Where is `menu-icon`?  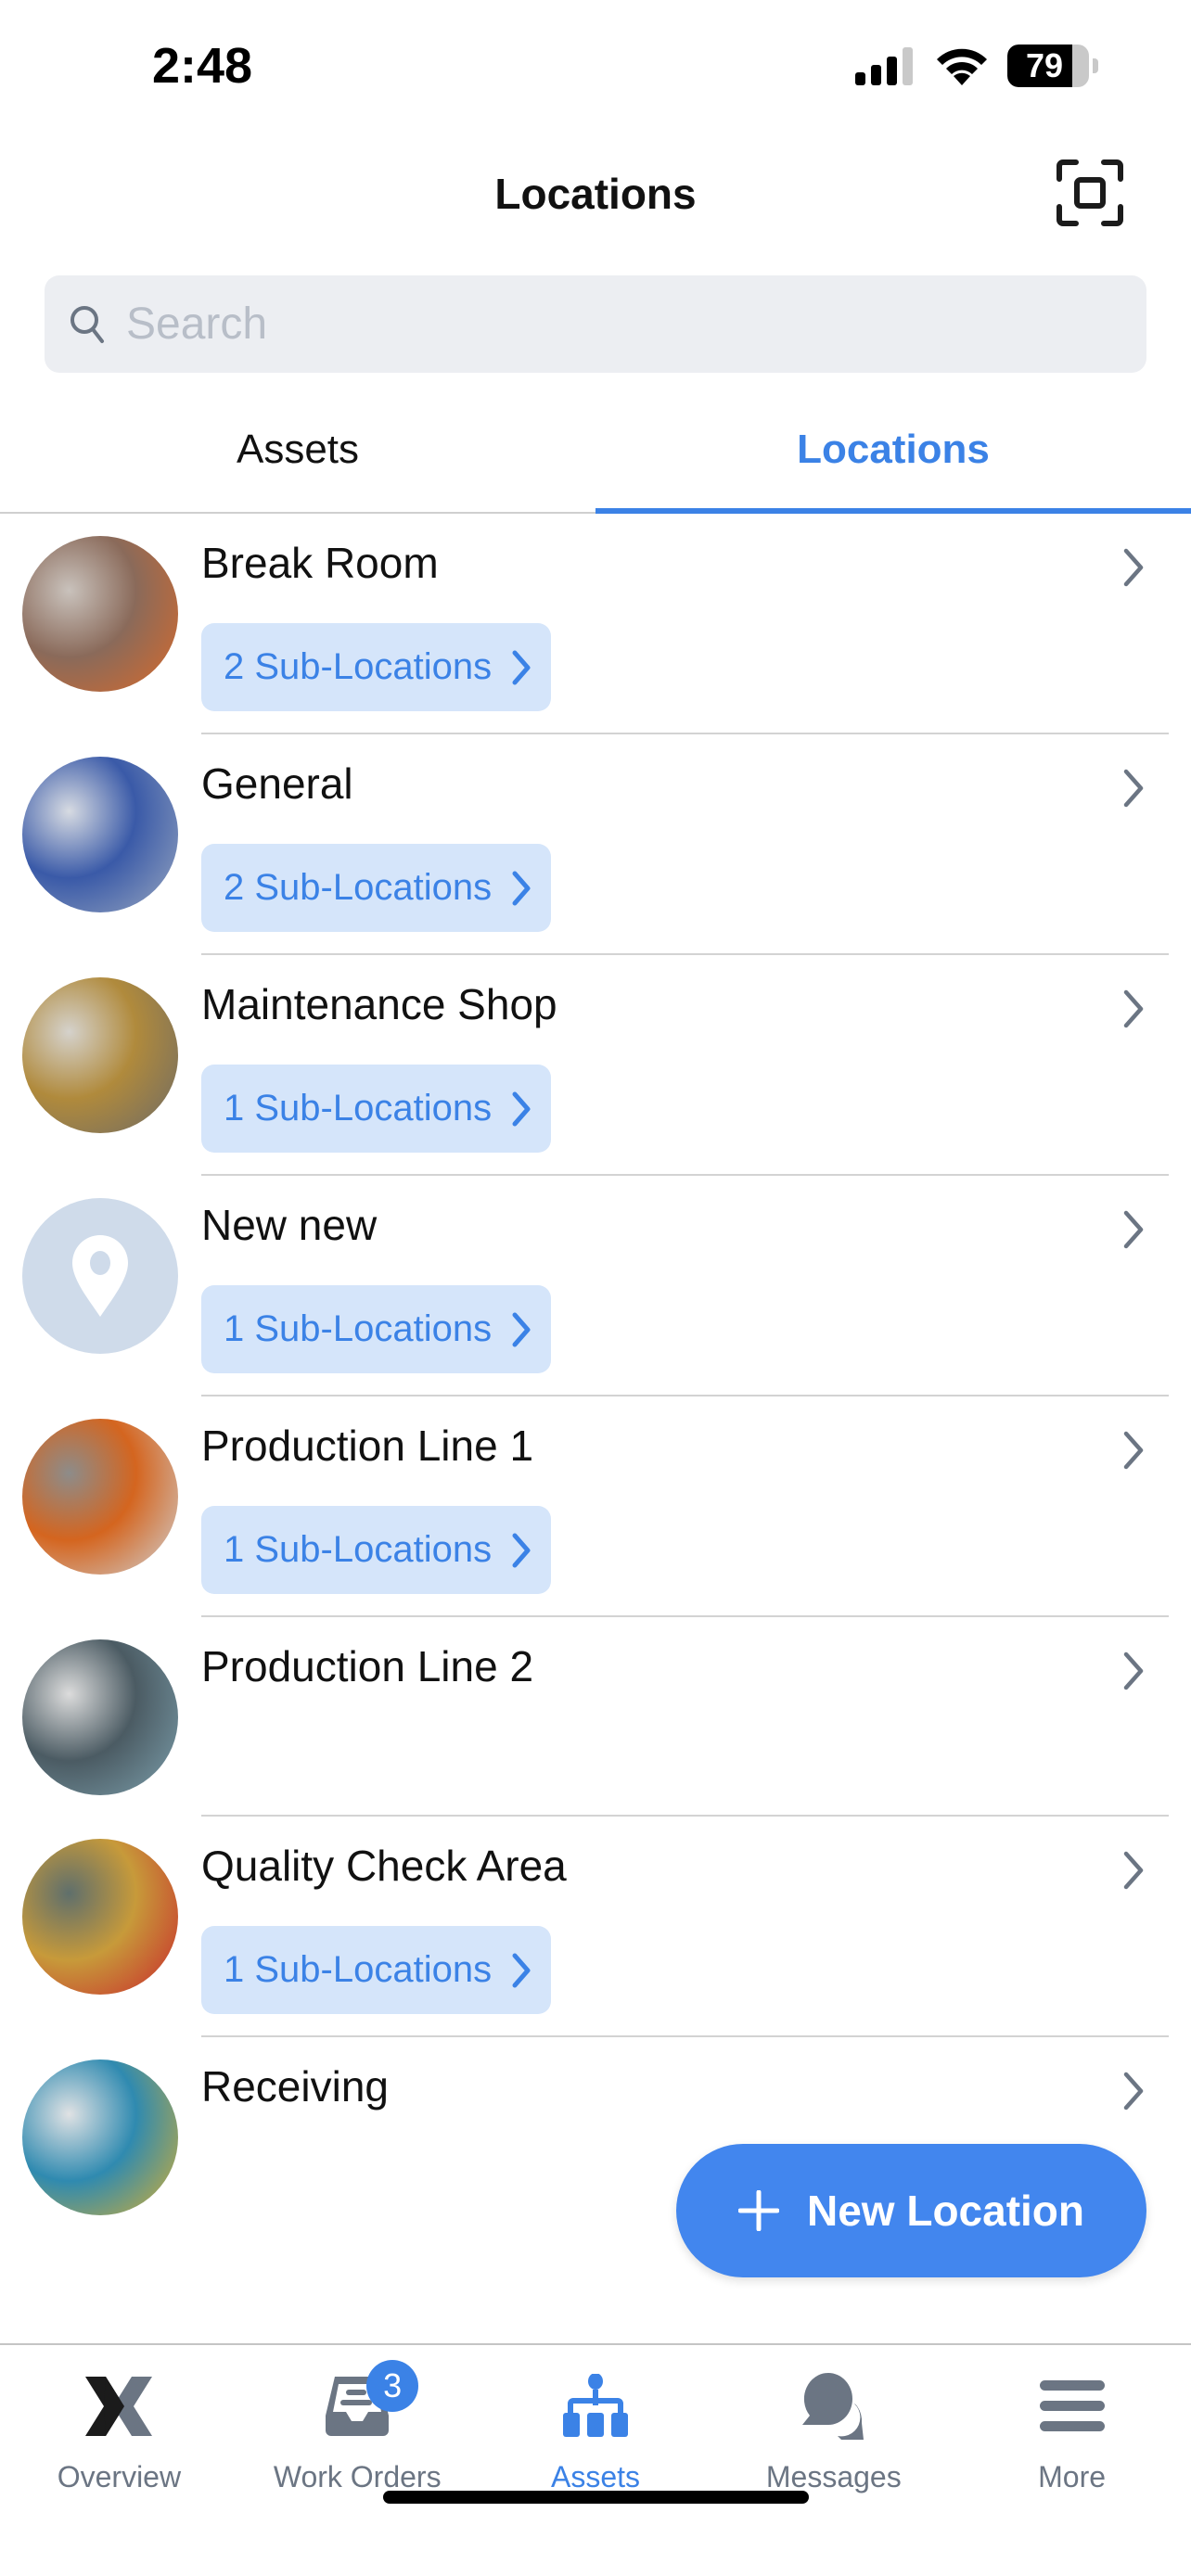 menu-icon is located at coordinates (1072, 2406).